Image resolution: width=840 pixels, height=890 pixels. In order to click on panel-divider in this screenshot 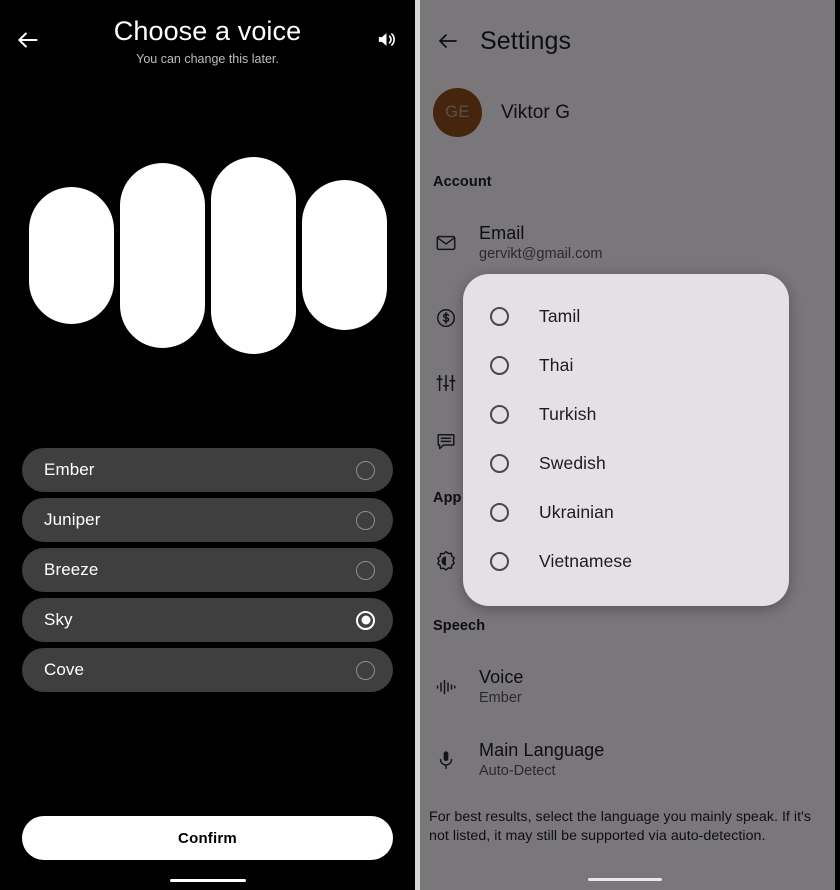, I will do `click(417, 445)`.